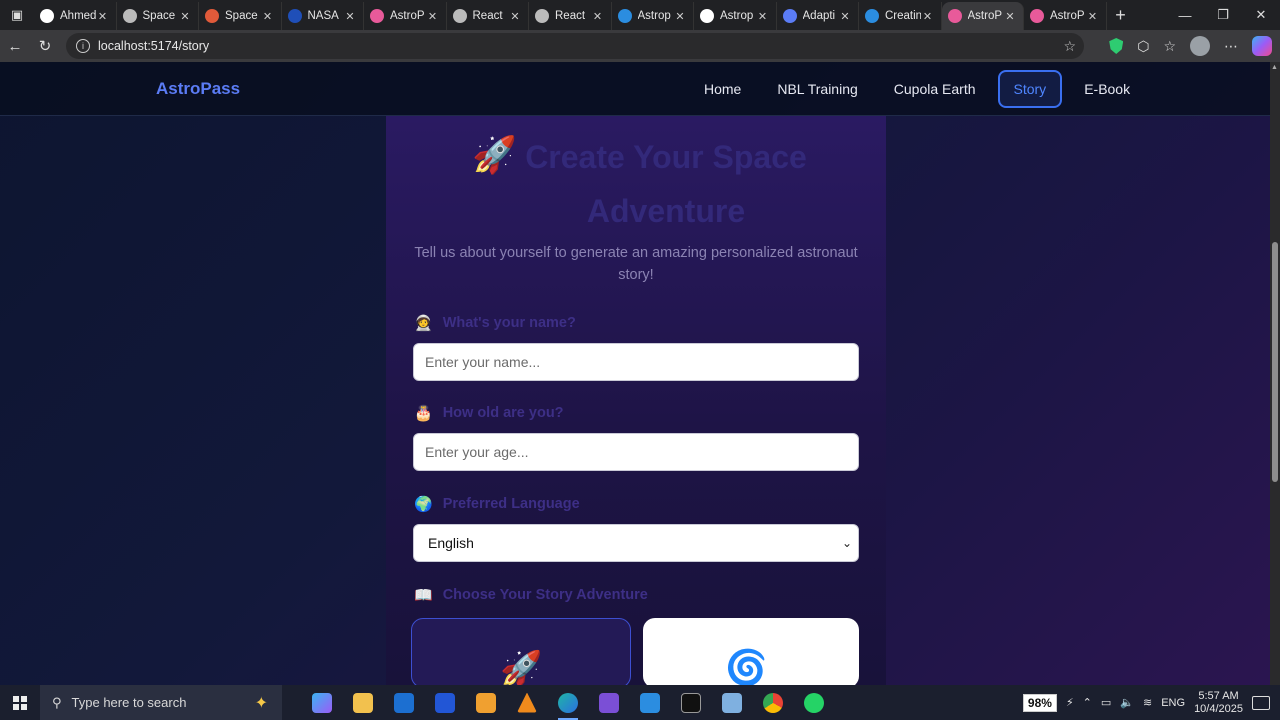 This screenshot has height=720, width=1280. I want to click on browser-tab: Ahmed ✕, so click(75, 16).